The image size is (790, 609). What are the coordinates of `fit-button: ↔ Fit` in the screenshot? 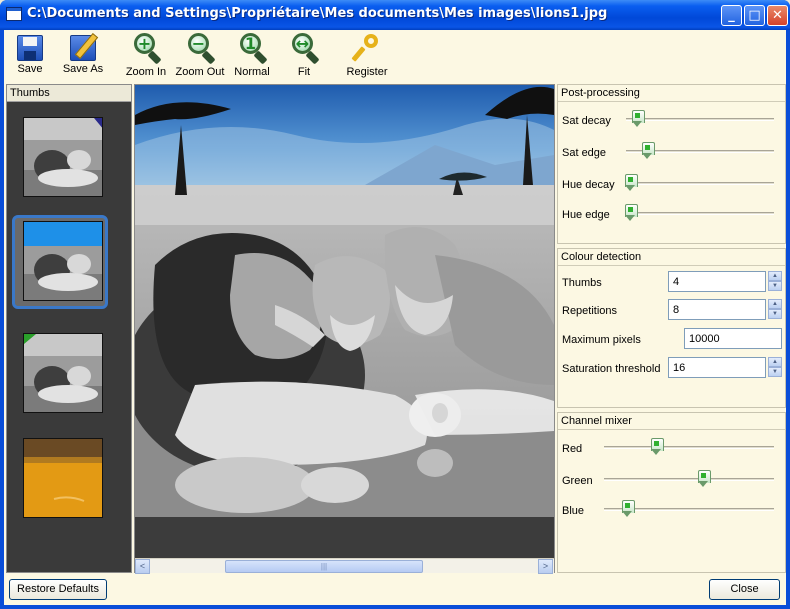 It's located at (304, 55).